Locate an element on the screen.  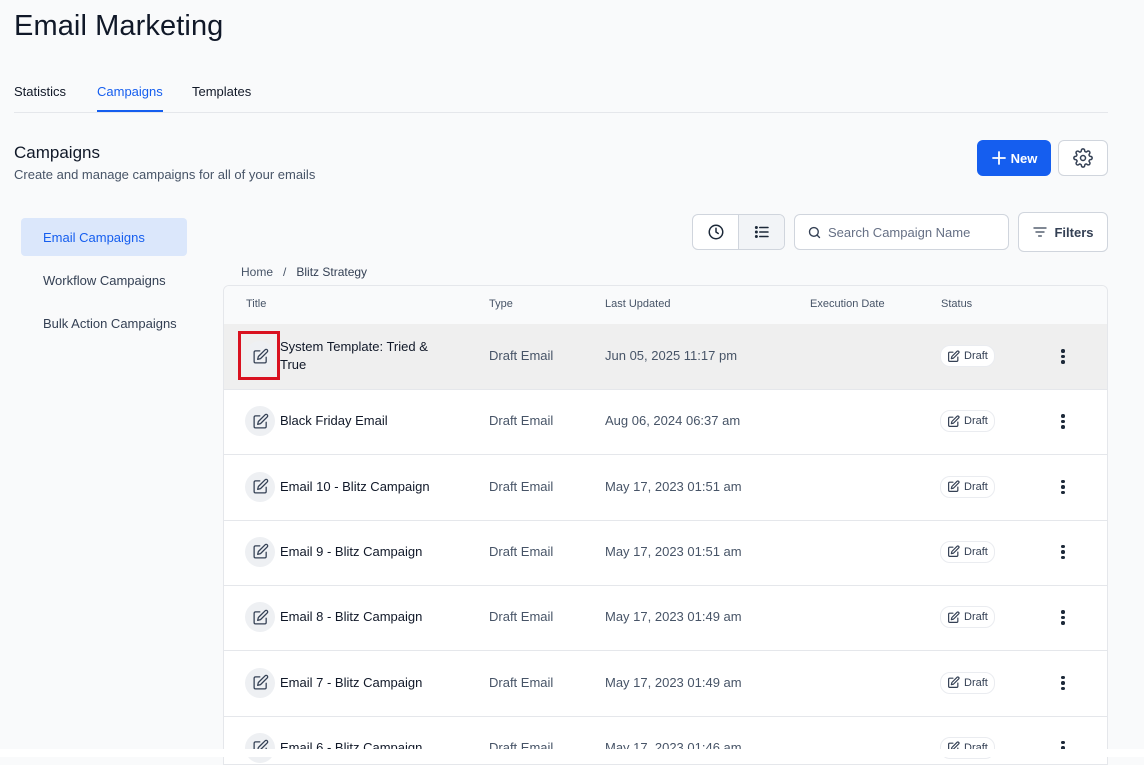
campaign-title: Black Friday Email is located at coordinates (365, 421).